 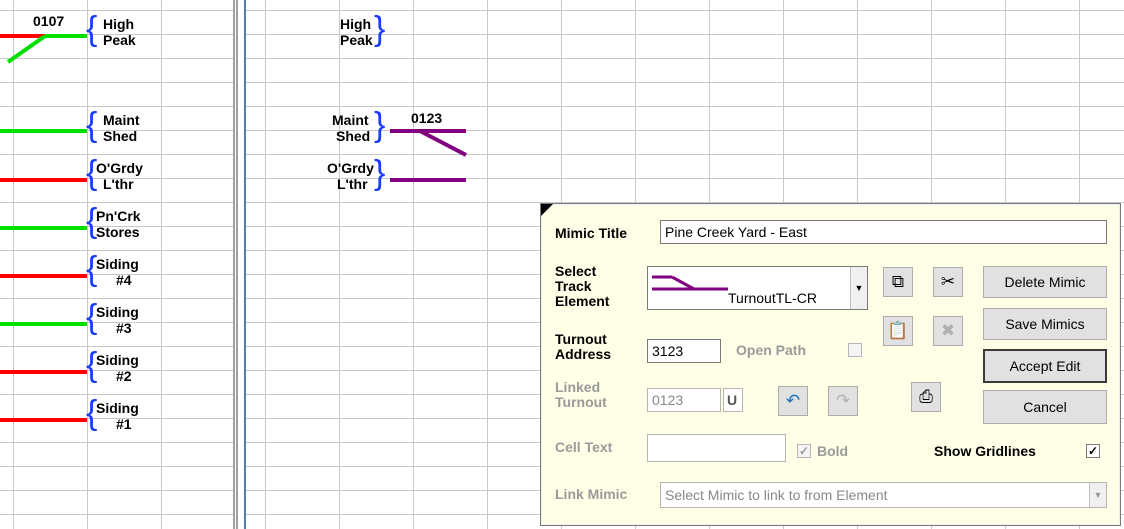 What do you see at coordinates (733, 400) in the screenshot?
I see `linked-turnout-flag: U` at bounding box center [733, 400].